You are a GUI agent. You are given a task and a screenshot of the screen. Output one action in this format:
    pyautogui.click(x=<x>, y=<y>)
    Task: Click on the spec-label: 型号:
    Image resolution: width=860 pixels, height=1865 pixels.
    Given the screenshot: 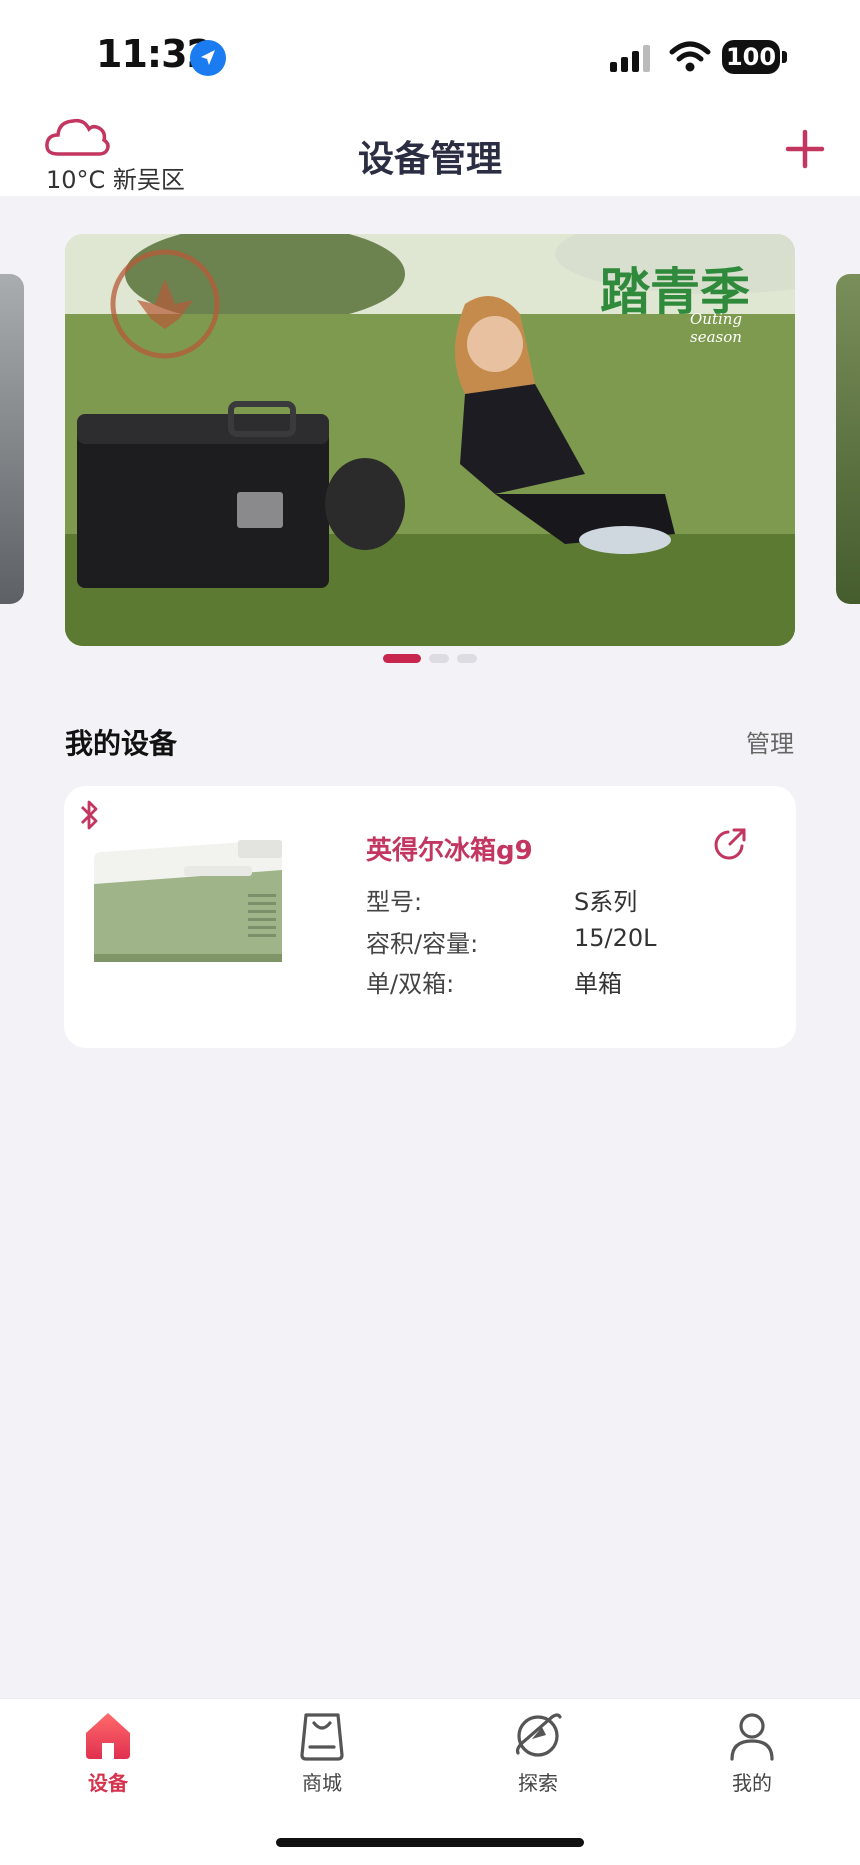 What is the action you would take?
    pyautogui.click(x=394, y=902)
    